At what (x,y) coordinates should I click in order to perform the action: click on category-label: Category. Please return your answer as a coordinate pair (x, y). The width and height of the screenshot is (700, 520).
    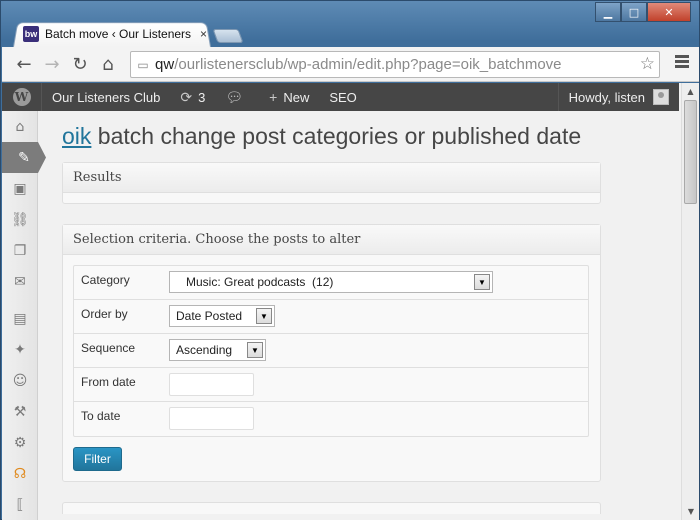
    Looking at the image, I should click on (105, 280).